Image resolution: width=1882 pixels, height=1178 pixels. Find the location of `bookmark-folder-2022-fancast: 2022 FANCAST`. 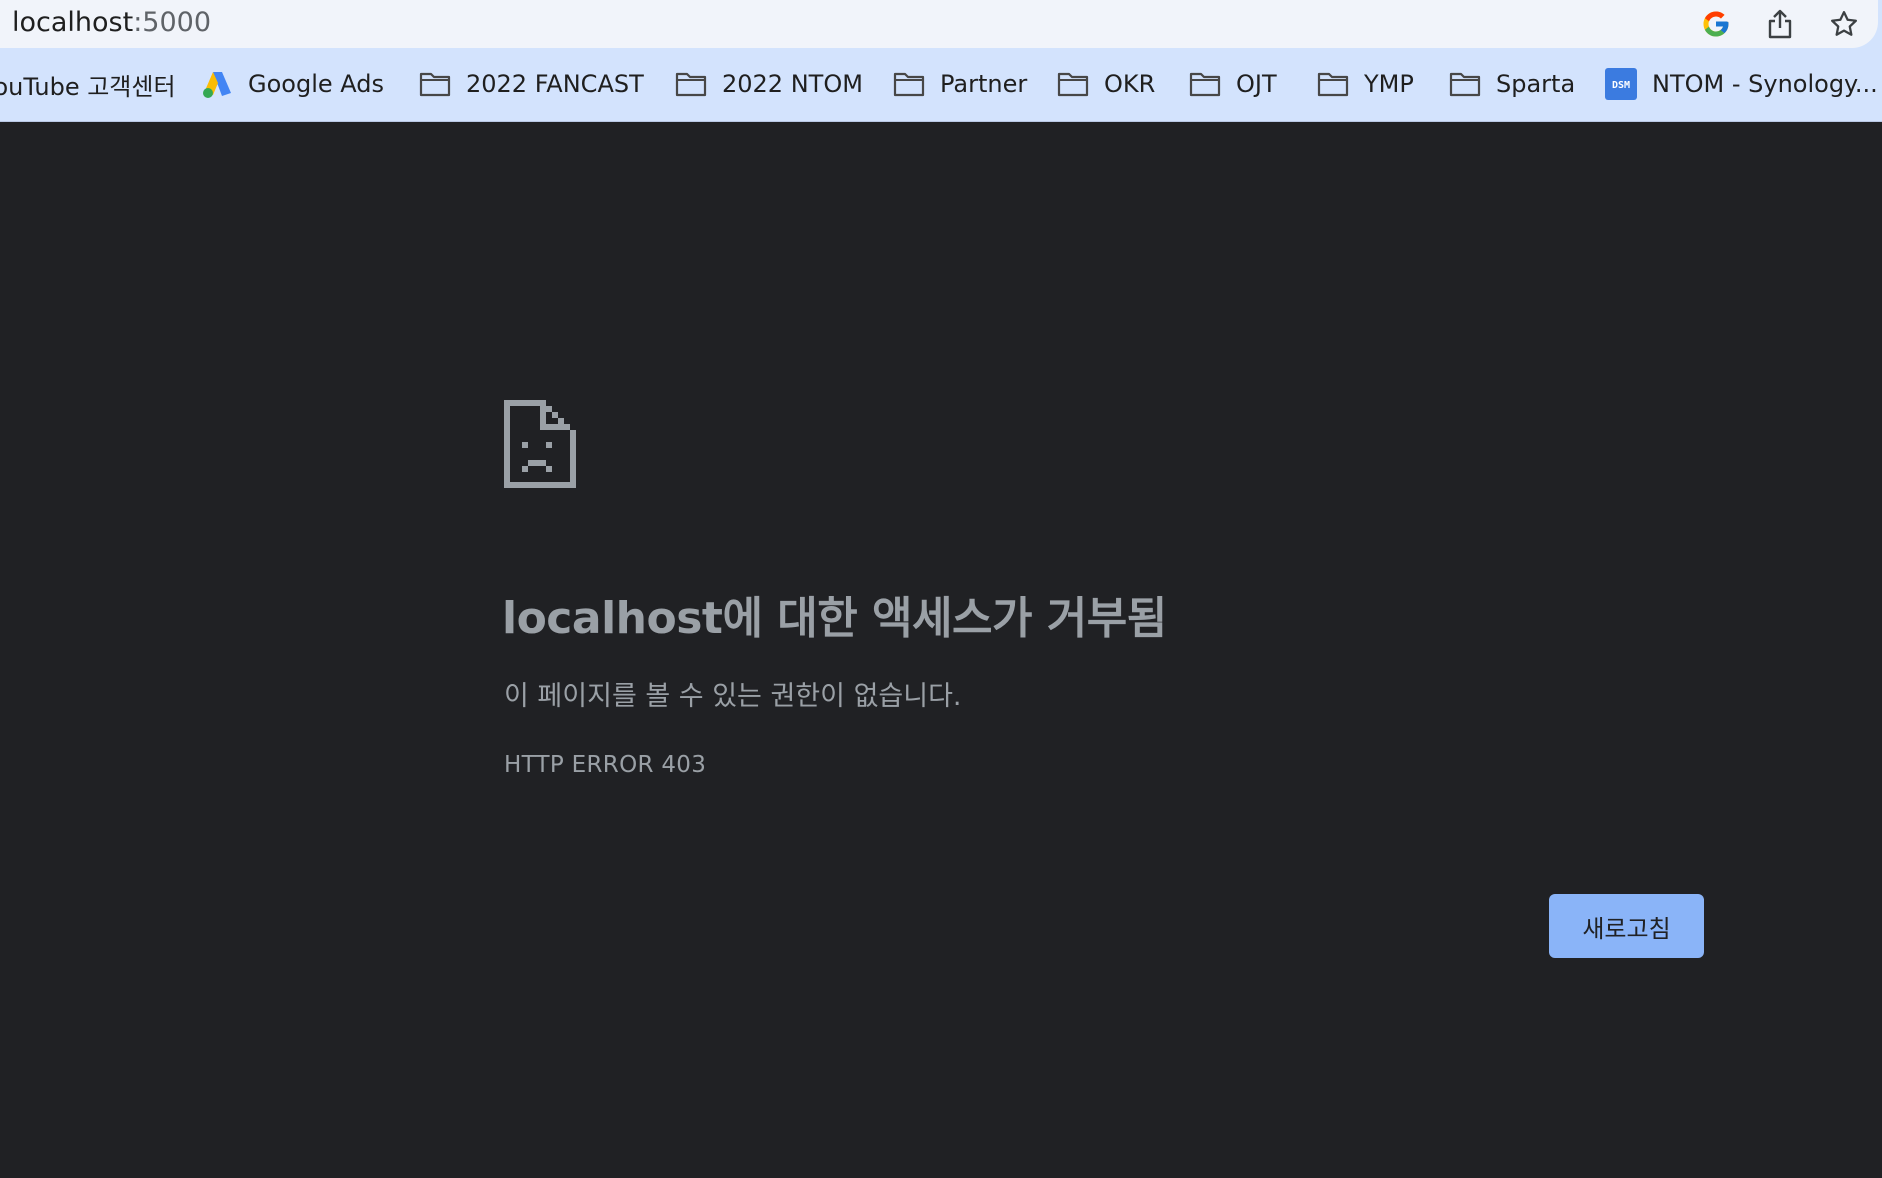

bookmark-folder-2022-fancast: 2022 FANCAST is located at coordinates (531, 84).